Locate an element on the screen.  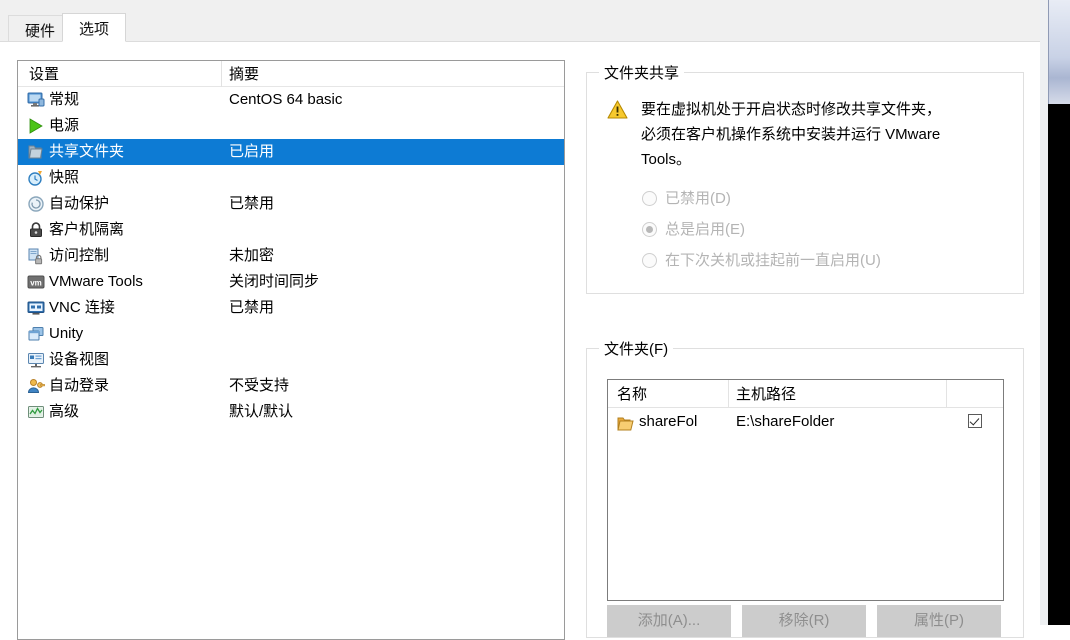
folder-properties-button: 属性(P) is located at coordinates (939, 621).